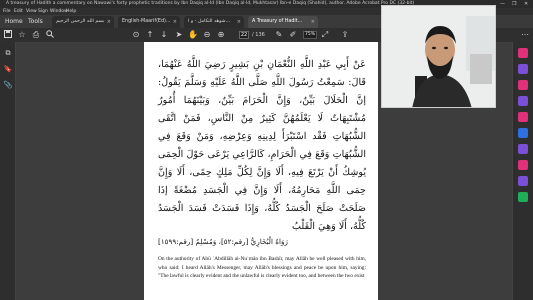 The image size is (533, 300). What do you see at coordinates (523, 117) in the screenshot?
I see `comment-tool-icon` at bounding box center [523, 117].